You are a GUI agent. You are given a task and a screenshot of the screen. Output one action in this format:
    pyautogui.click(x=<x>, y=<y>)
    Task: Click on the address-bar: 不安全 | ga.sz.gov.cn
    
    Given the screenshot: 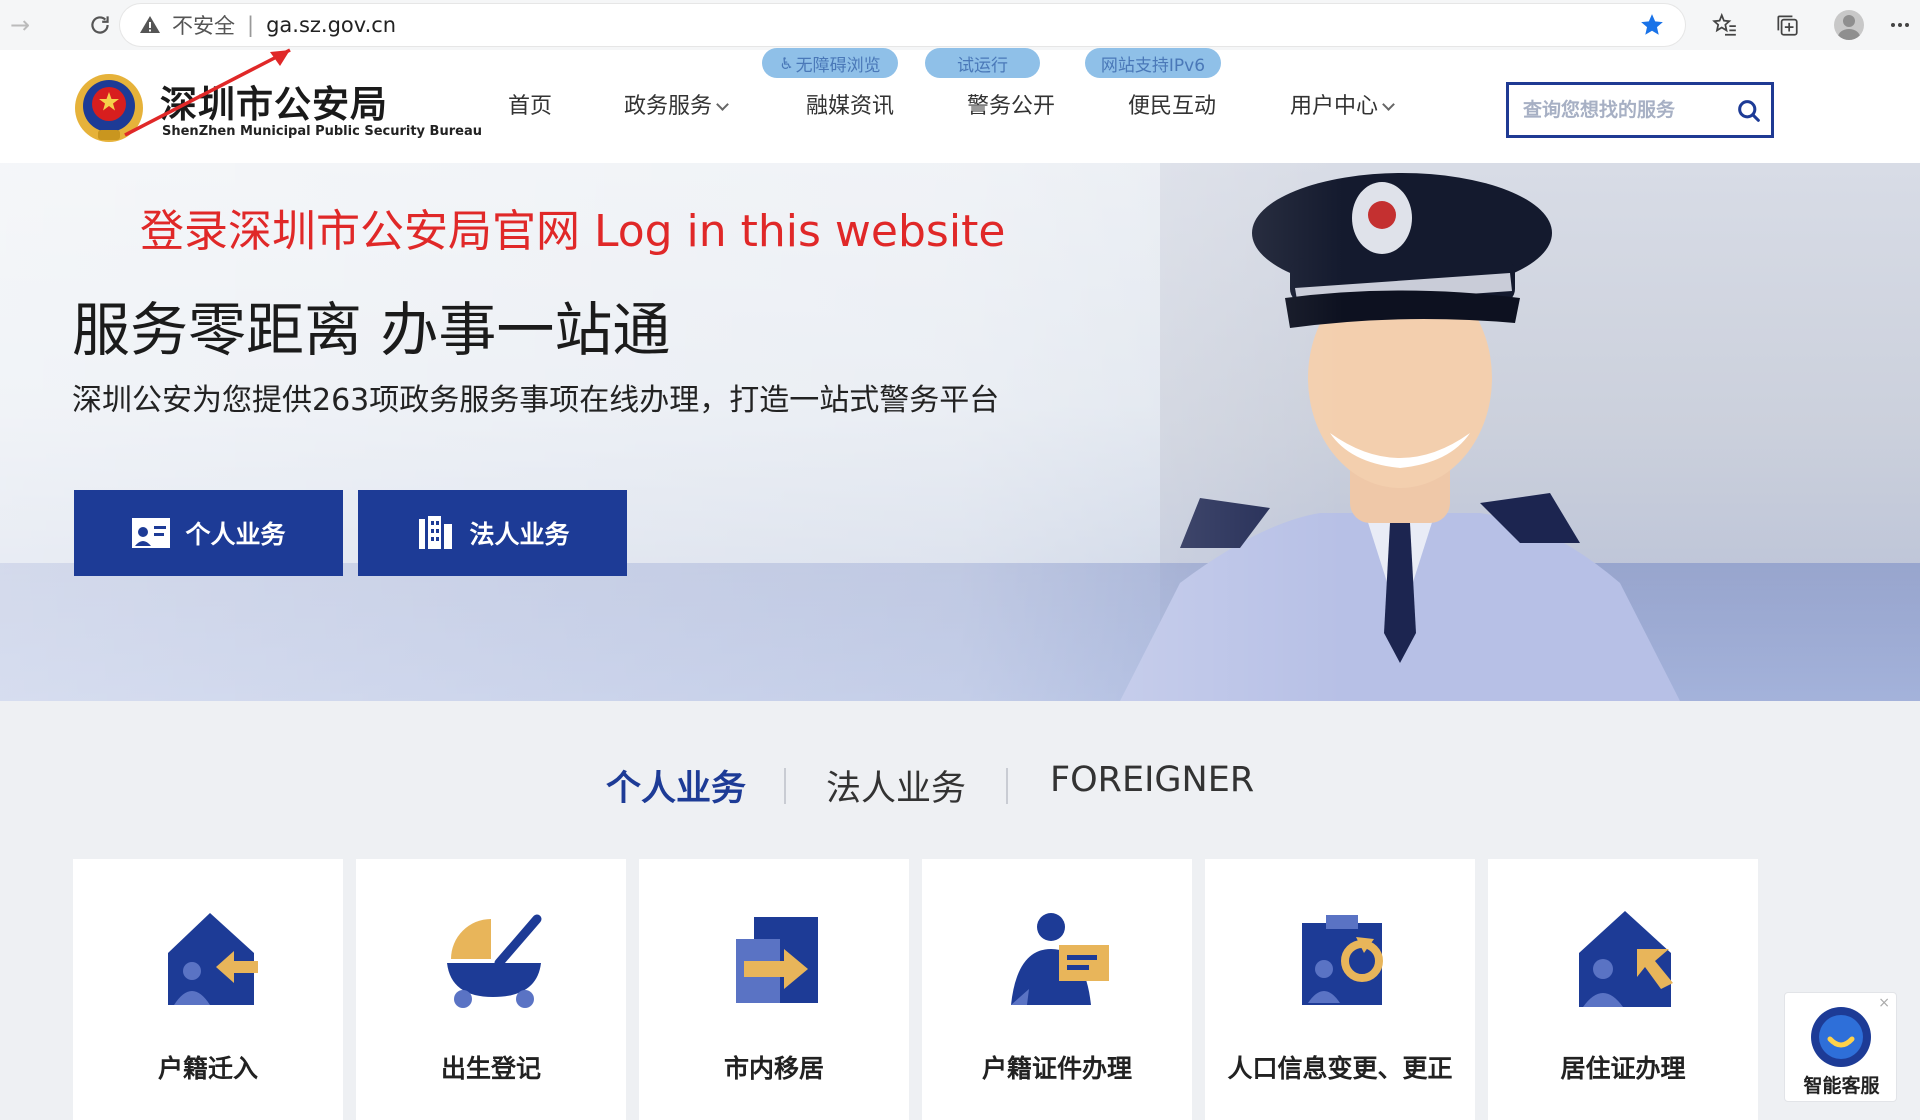 What is the action you would take?
    pyautogui.click(x=902, y=25)
    